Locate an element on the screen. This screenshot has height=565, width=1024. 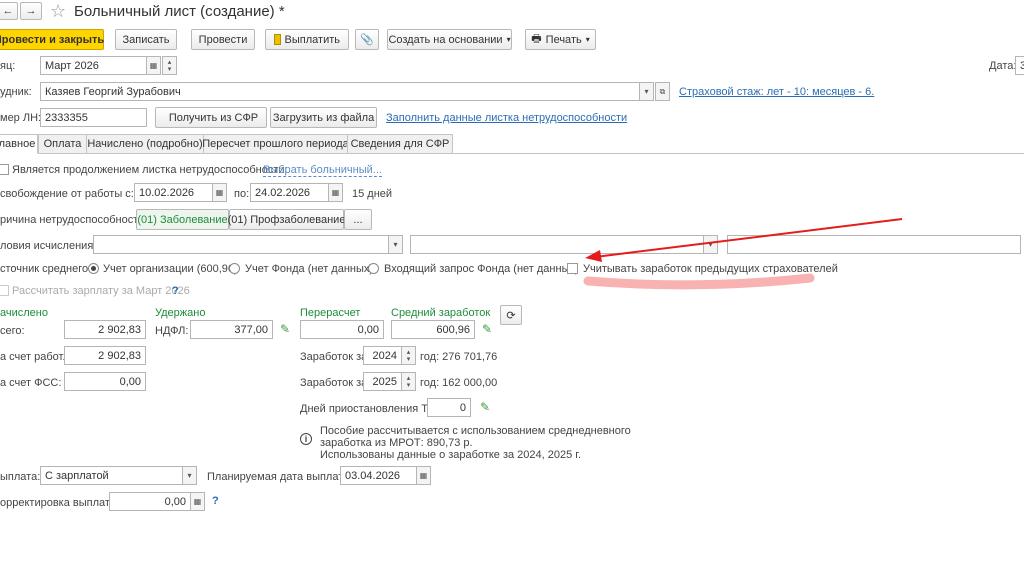
tab-sfr-info: Сведения для СФР is located at coordinates (400, 144).